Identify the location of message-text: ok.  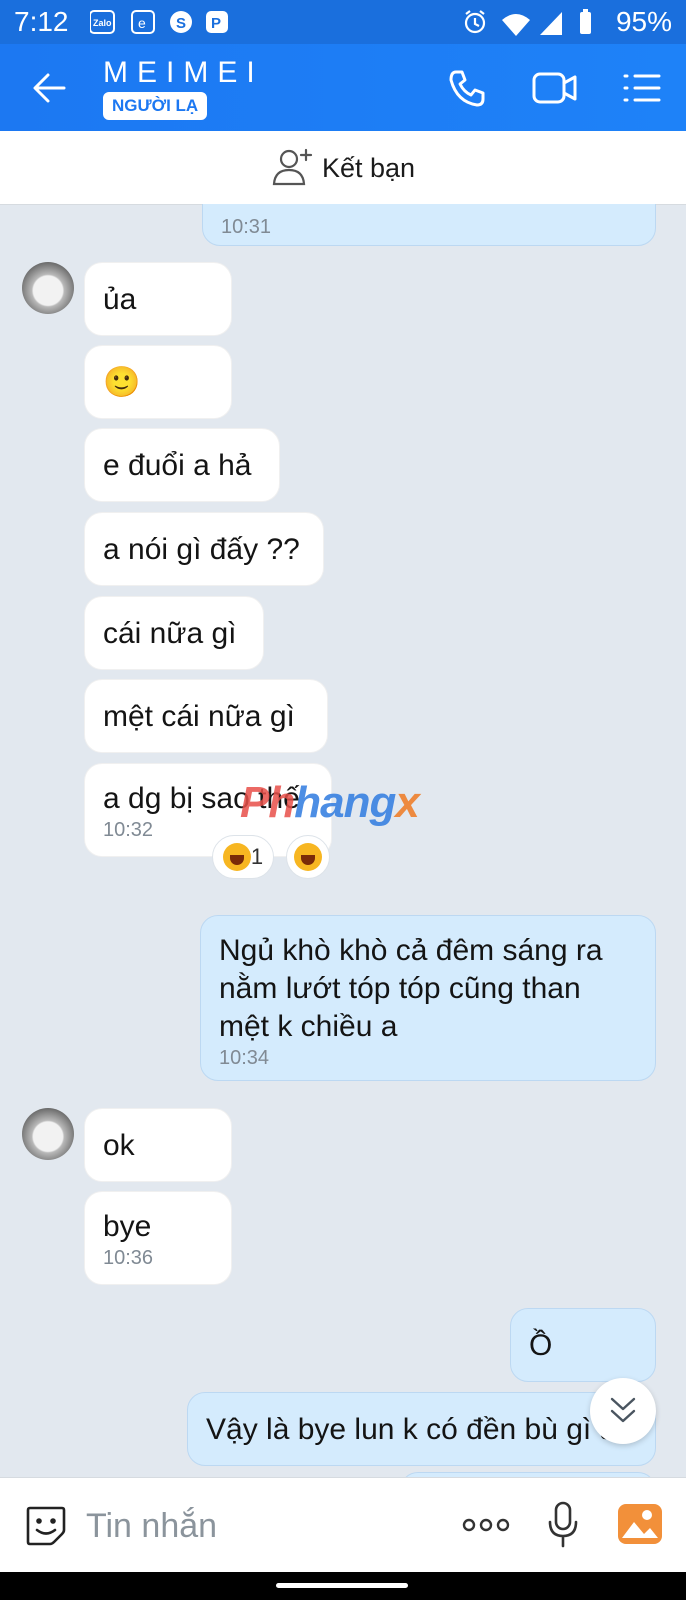
(119, 1145).